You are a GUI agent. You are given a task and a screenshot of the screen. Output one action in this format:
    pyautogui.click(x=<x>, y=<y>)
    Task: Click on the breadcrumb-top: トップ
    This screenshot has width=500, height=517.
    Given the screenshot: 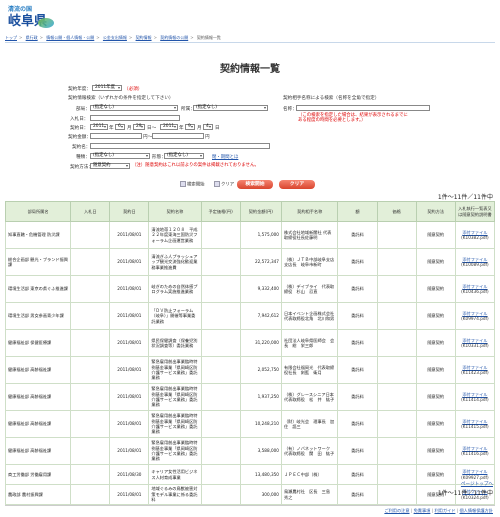 What is the action you would take?
    pyautogui.click(x=11, y=37)
    